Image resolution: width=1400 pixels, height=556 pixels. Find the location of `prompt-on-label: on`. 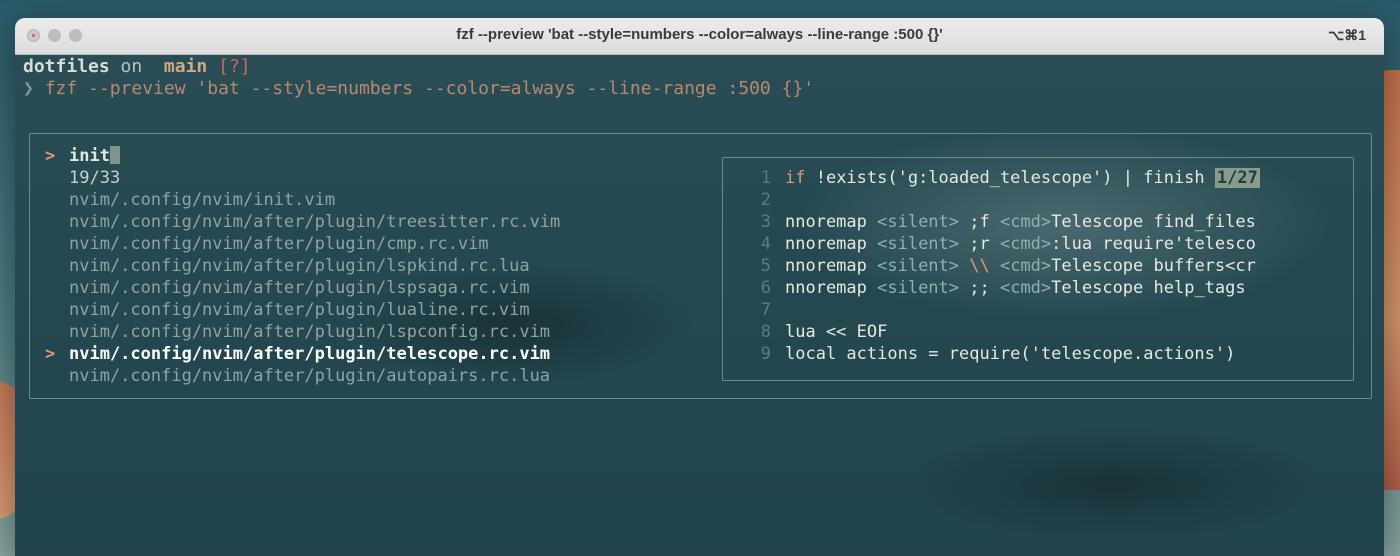

prompt-on-label: on is located at coordinates (131, 66).